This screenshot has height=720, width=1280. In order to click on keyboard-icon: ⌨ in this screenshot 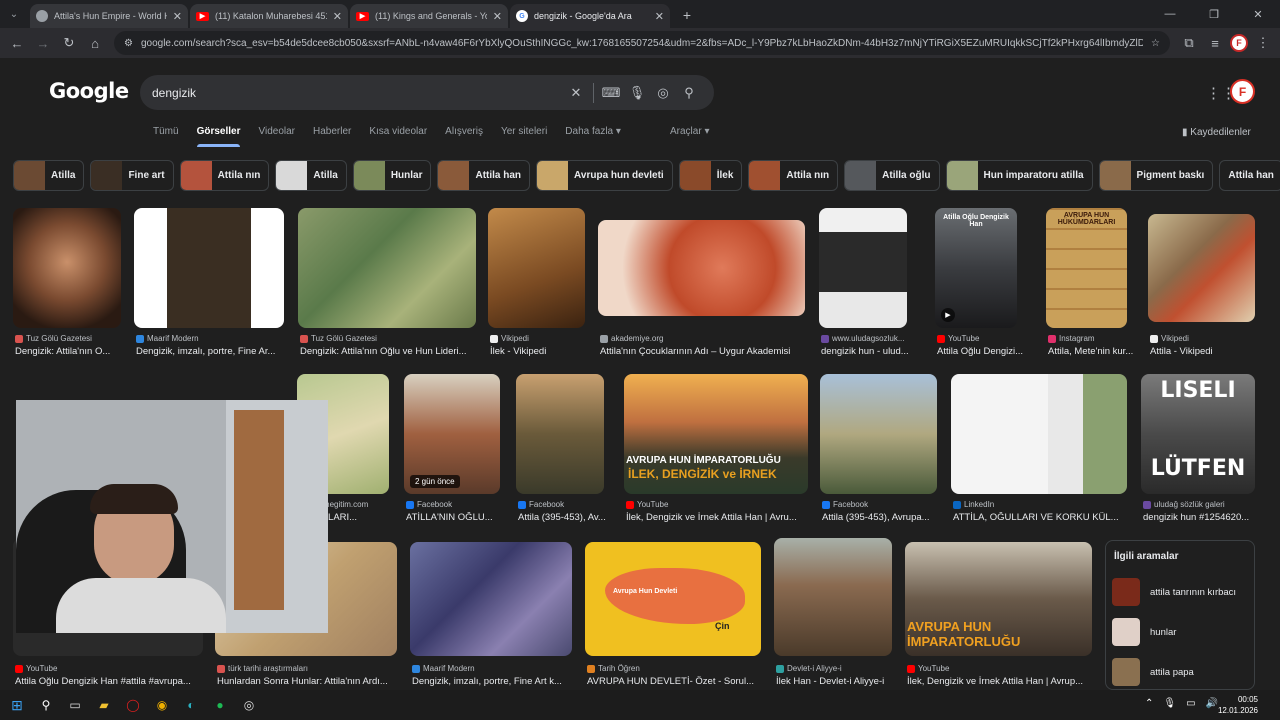, I will do `click(611, 93)`.